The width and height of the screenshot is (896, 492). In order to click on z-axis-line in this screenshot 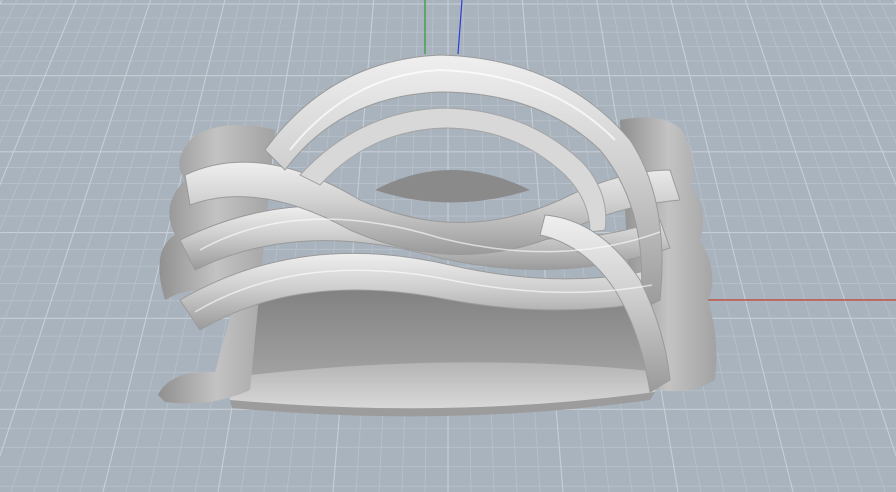, I will do `click(460, 27)`.